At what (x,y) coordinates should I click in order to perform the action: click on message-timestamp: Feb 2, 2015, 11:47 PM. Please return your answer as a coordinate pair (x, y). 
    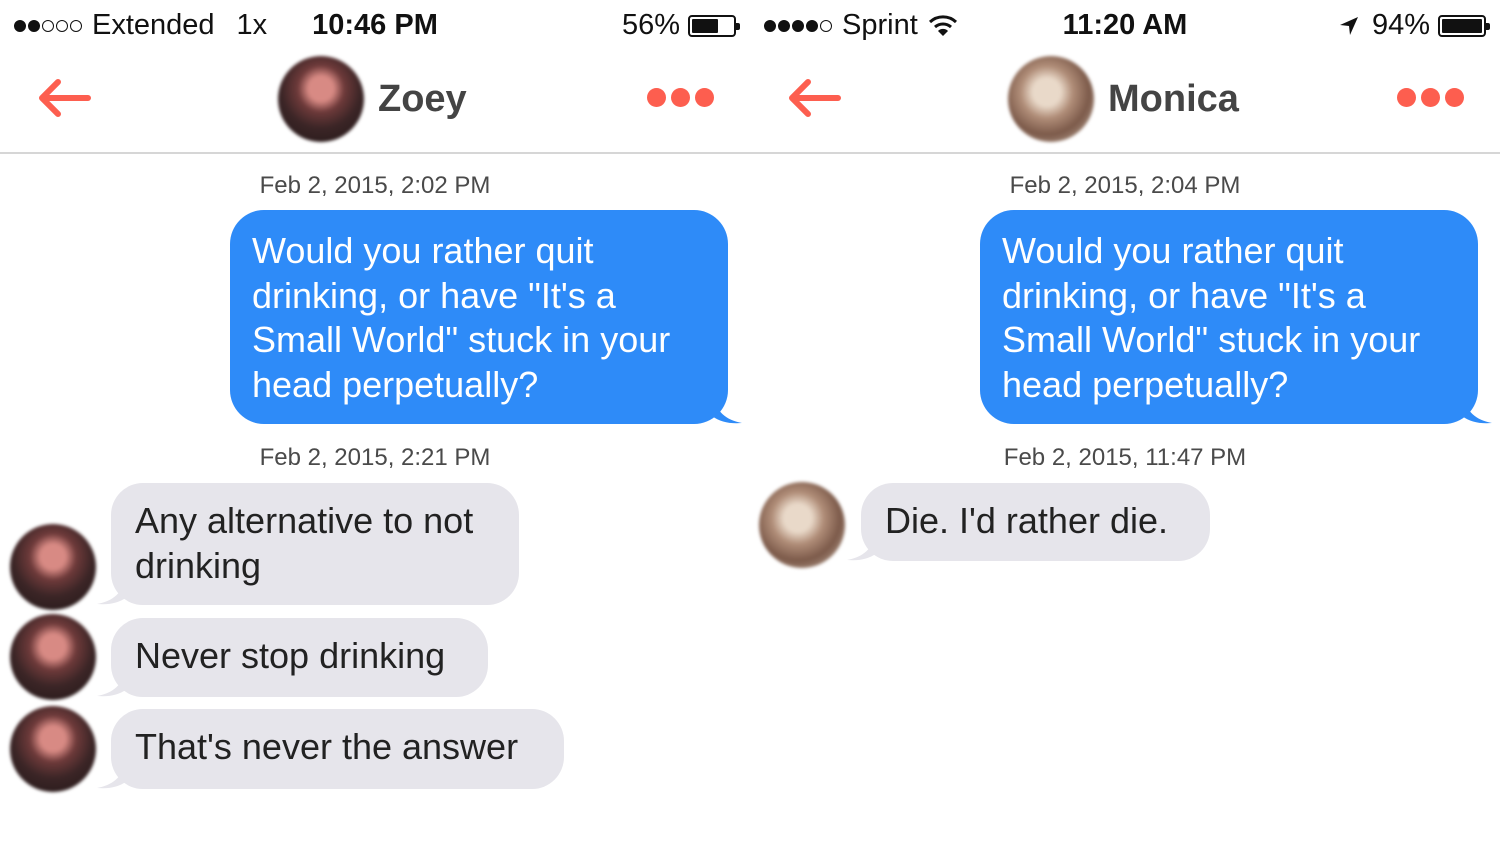
    Looking at the image, I should click on (1125, 457).